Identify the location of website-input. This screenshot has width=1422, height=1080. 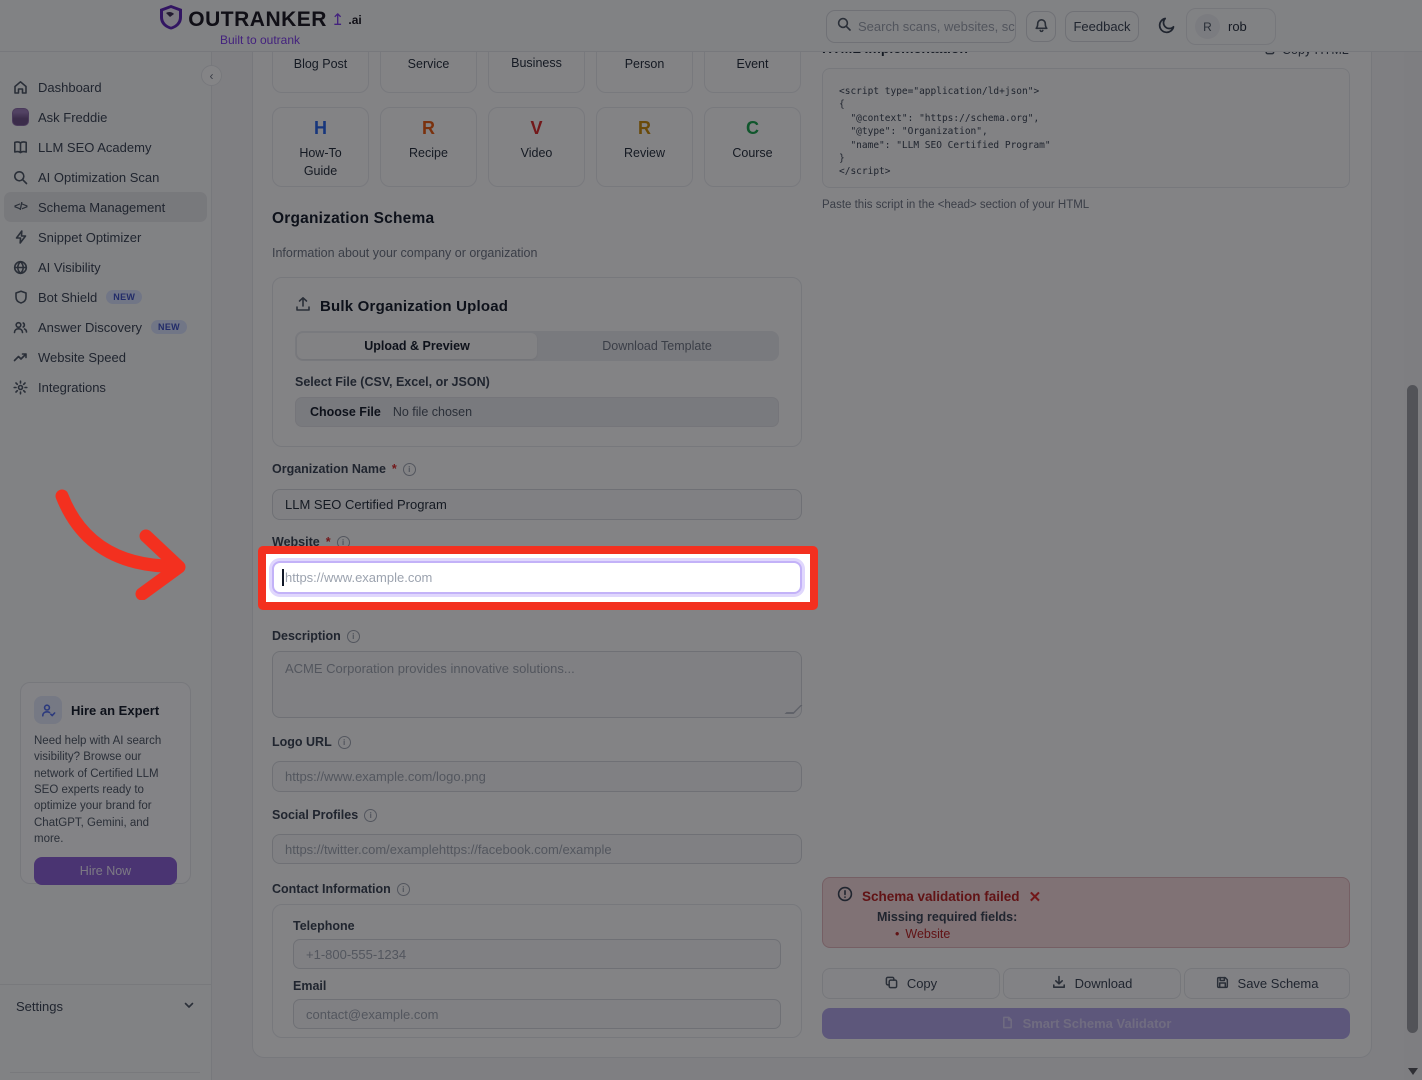
(537, 577).